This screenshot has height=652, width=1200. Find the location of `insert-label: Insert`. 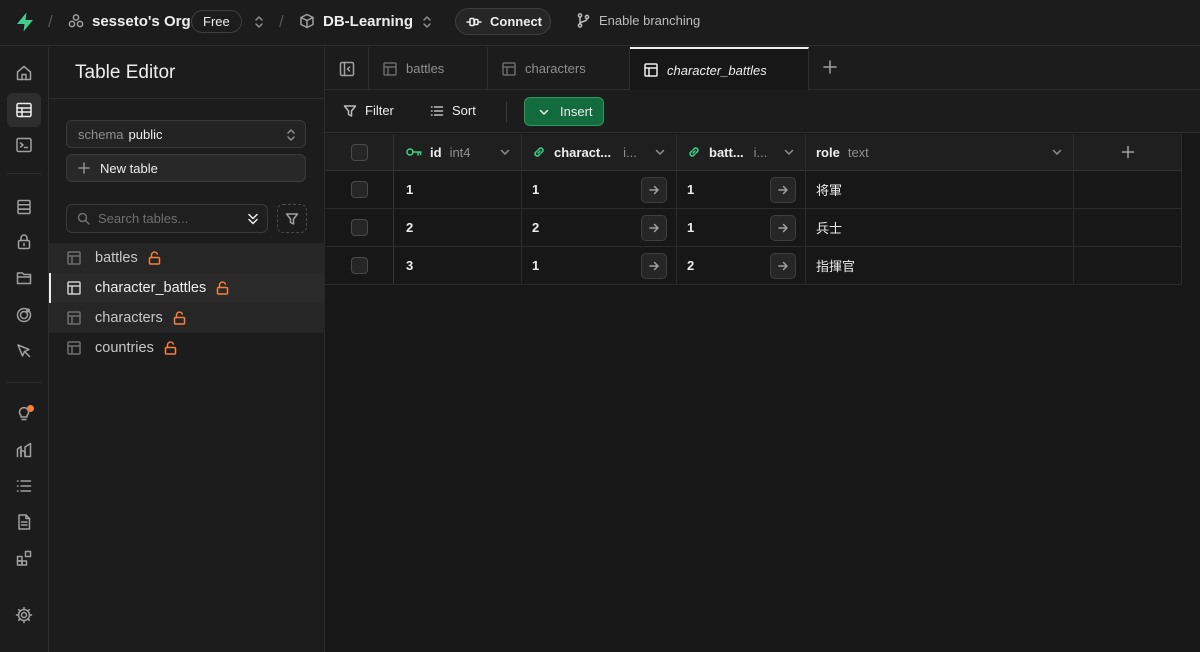

insert-label: Insert is located at coordinates (576, 111).